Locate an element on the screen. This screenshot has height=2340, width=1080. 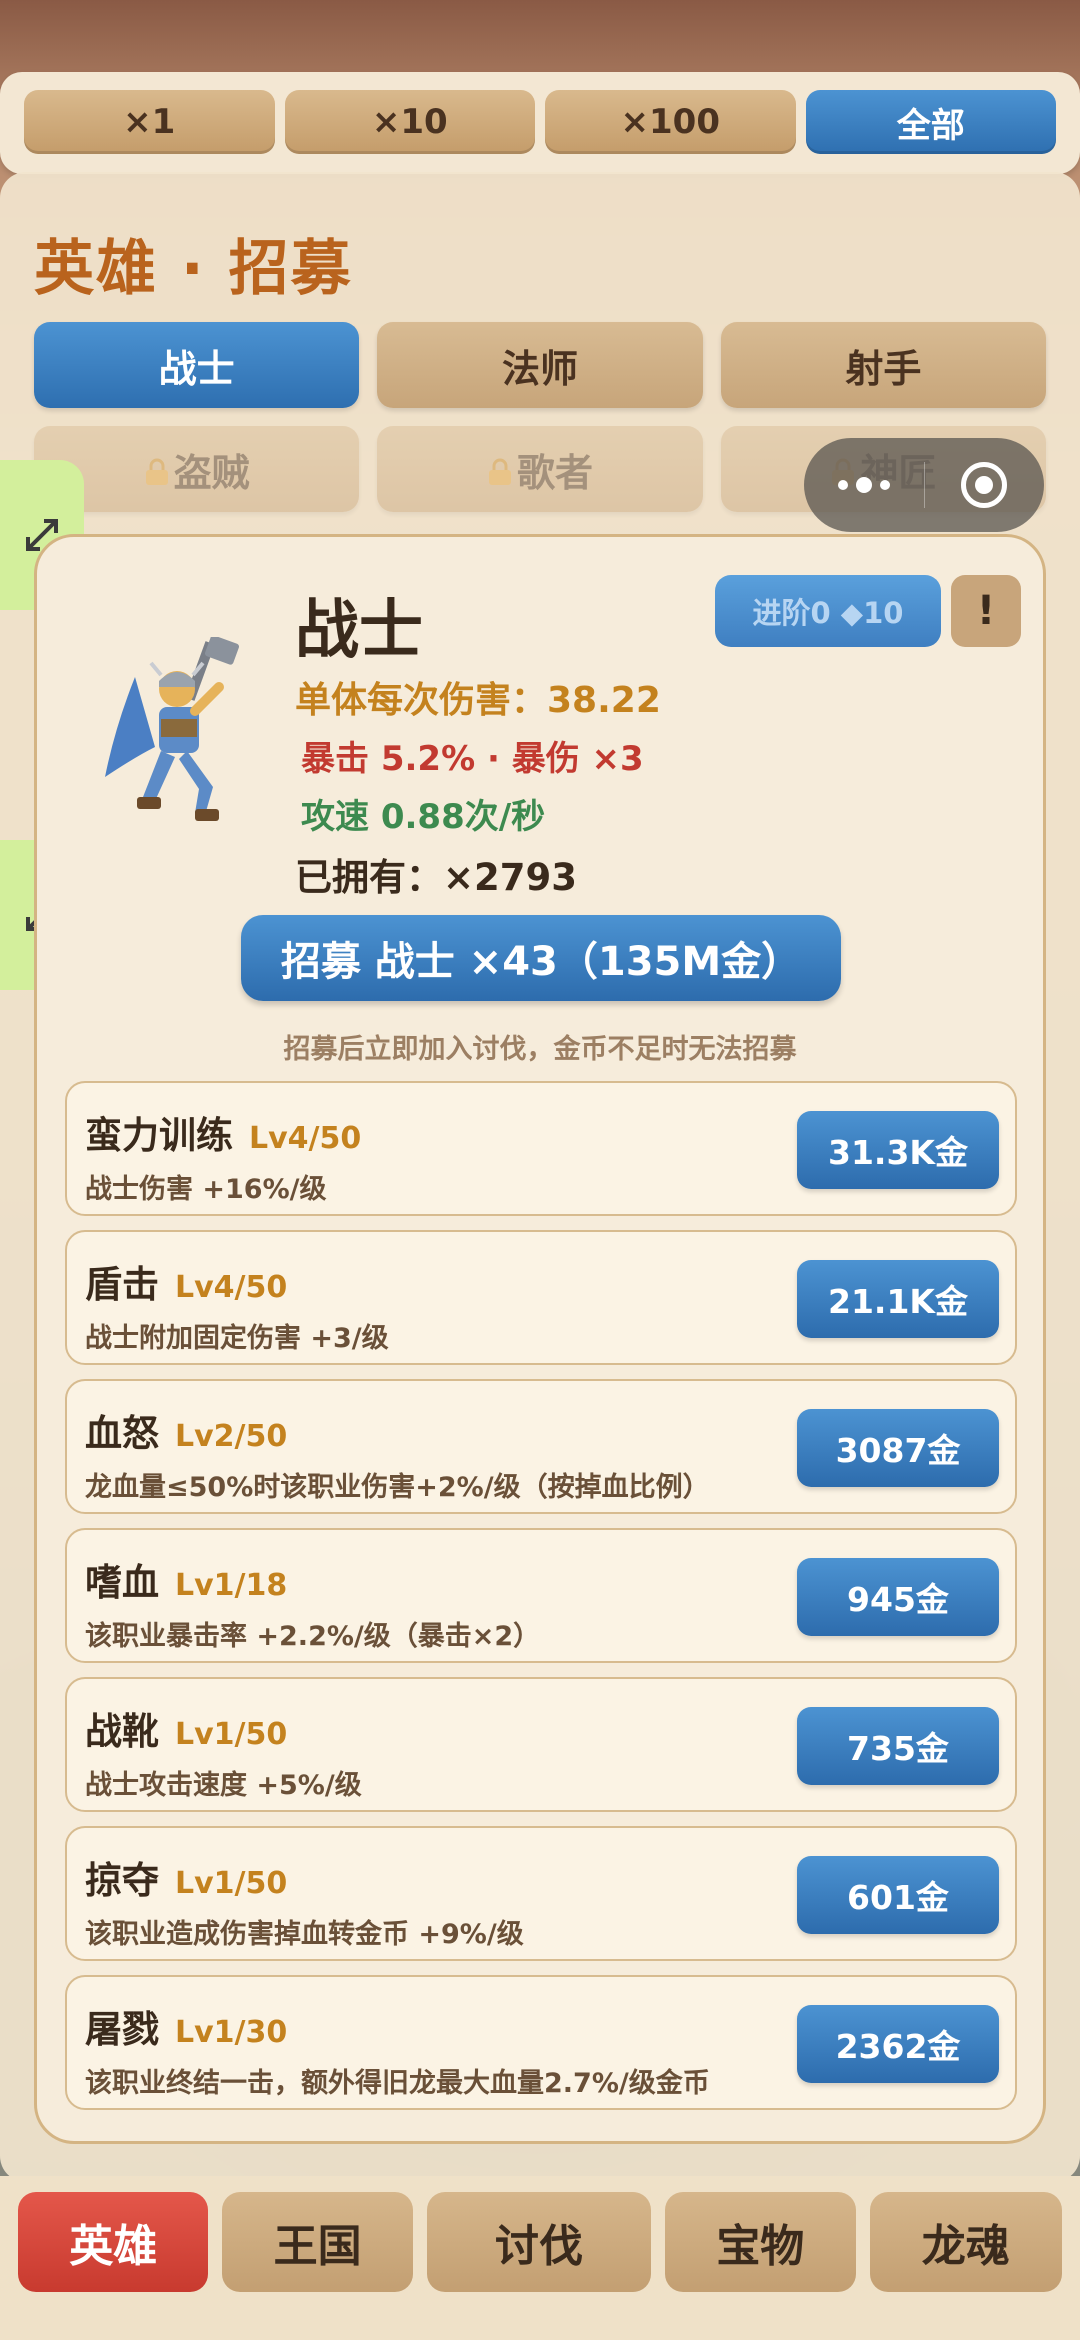
multiplier-x100-button: ×100 is located at coordinates (670, 122).